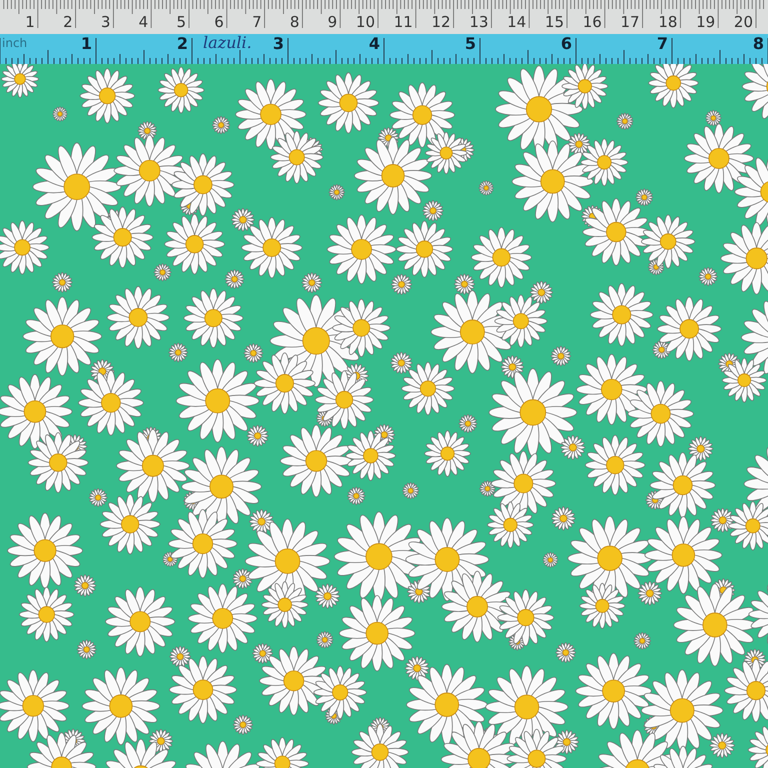  I want to click on ruler-number: 14, so click(516, 22).